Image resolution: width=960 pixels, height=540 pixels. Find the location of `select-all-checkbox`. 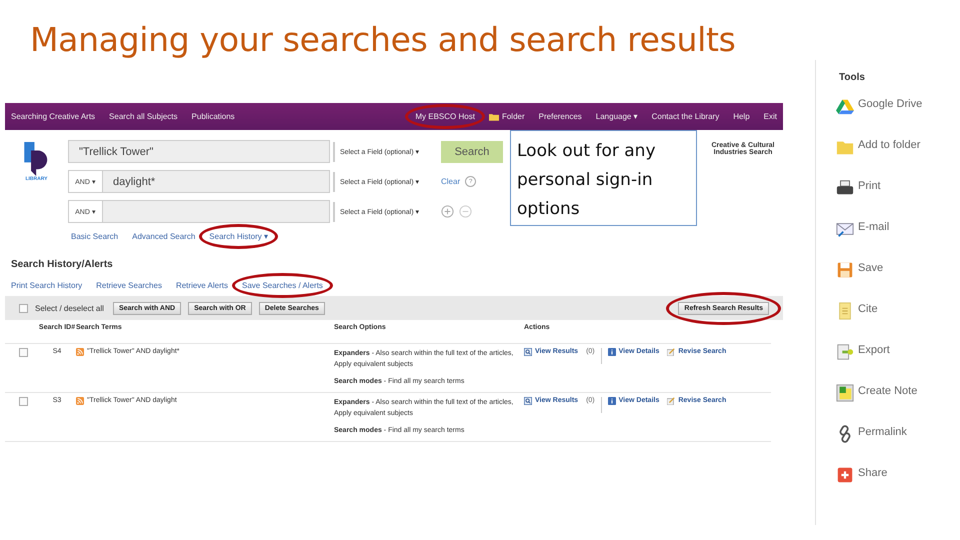

select-all-checkbox is located at coordinates (23, 308).